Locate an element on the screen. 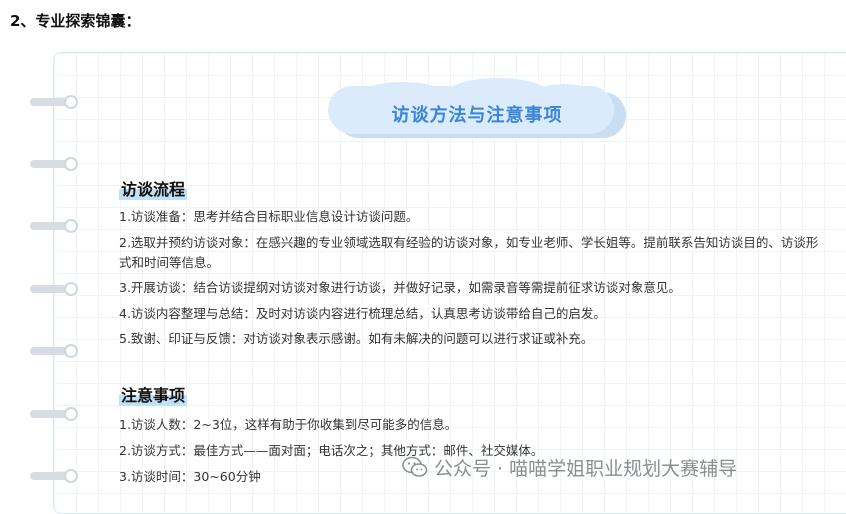 The width and height of the screenshot is (846, 514). wechat-icon is located at coordinates (415, 466).